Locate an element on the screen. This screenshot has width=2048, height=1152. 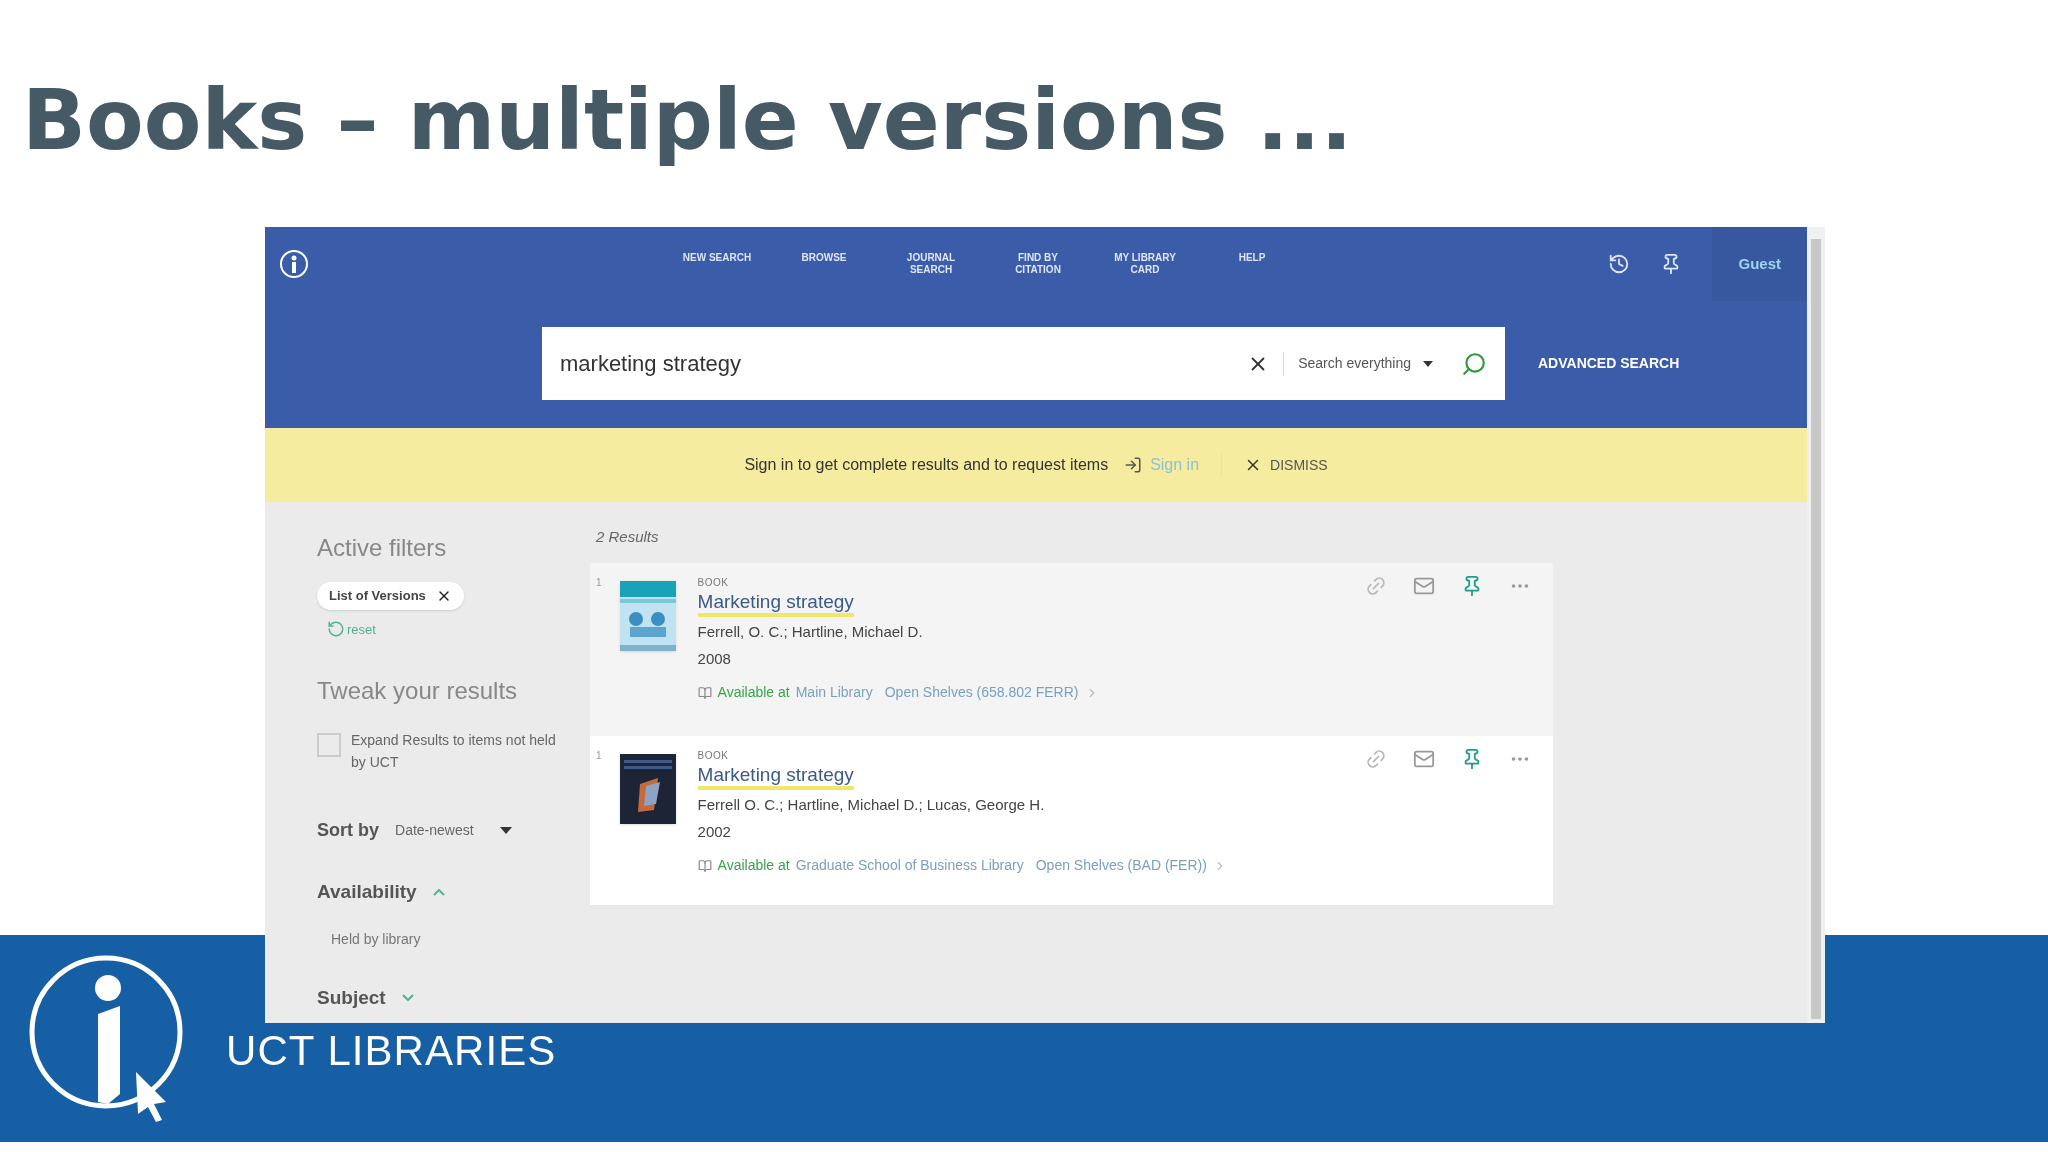
sign-in-icon is located at coordinates (1133, 465).